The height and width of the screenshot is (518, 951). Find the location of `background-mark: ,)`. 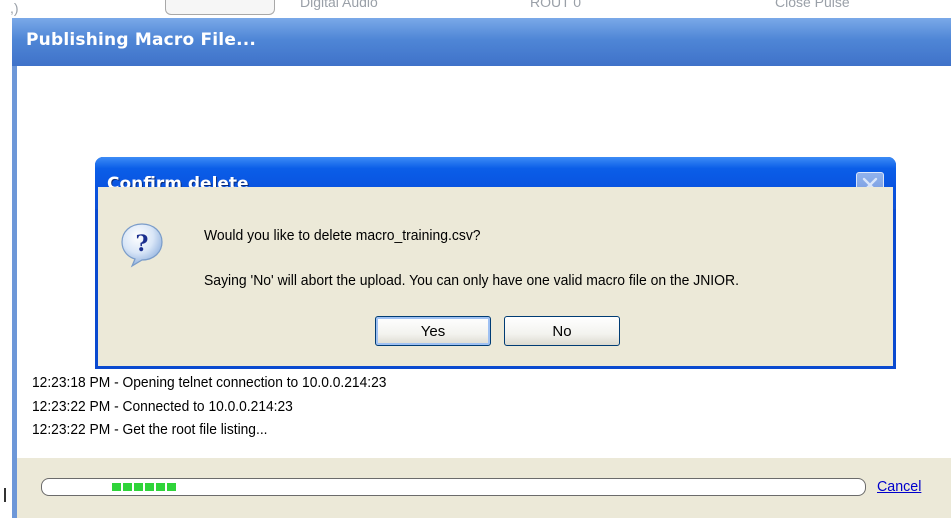

background-mark: ,) is located at coordinates (14, 8).